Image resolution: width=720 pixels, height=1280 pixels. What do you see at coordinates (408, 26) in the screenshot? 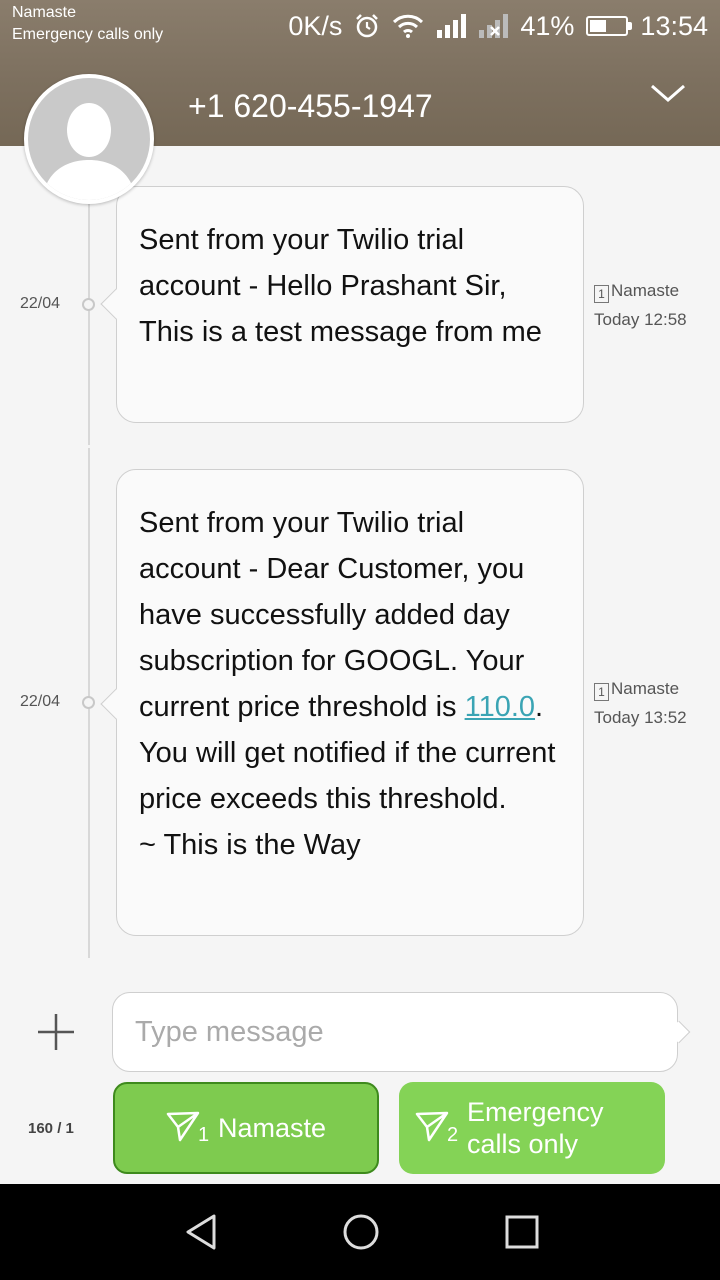
I see `wifi-icon` at bounding box center [408, 26].